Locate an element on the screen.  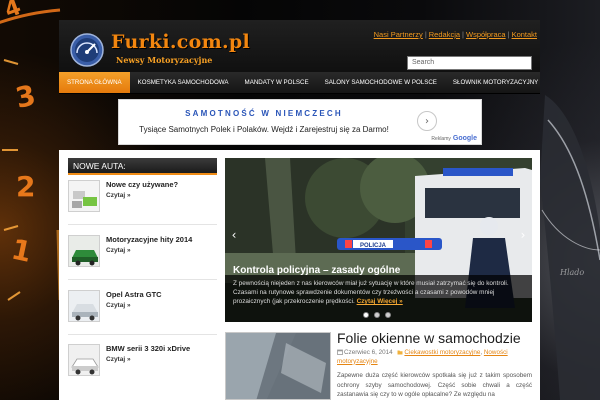
slider-pagination is located at coordinates (377, 315).